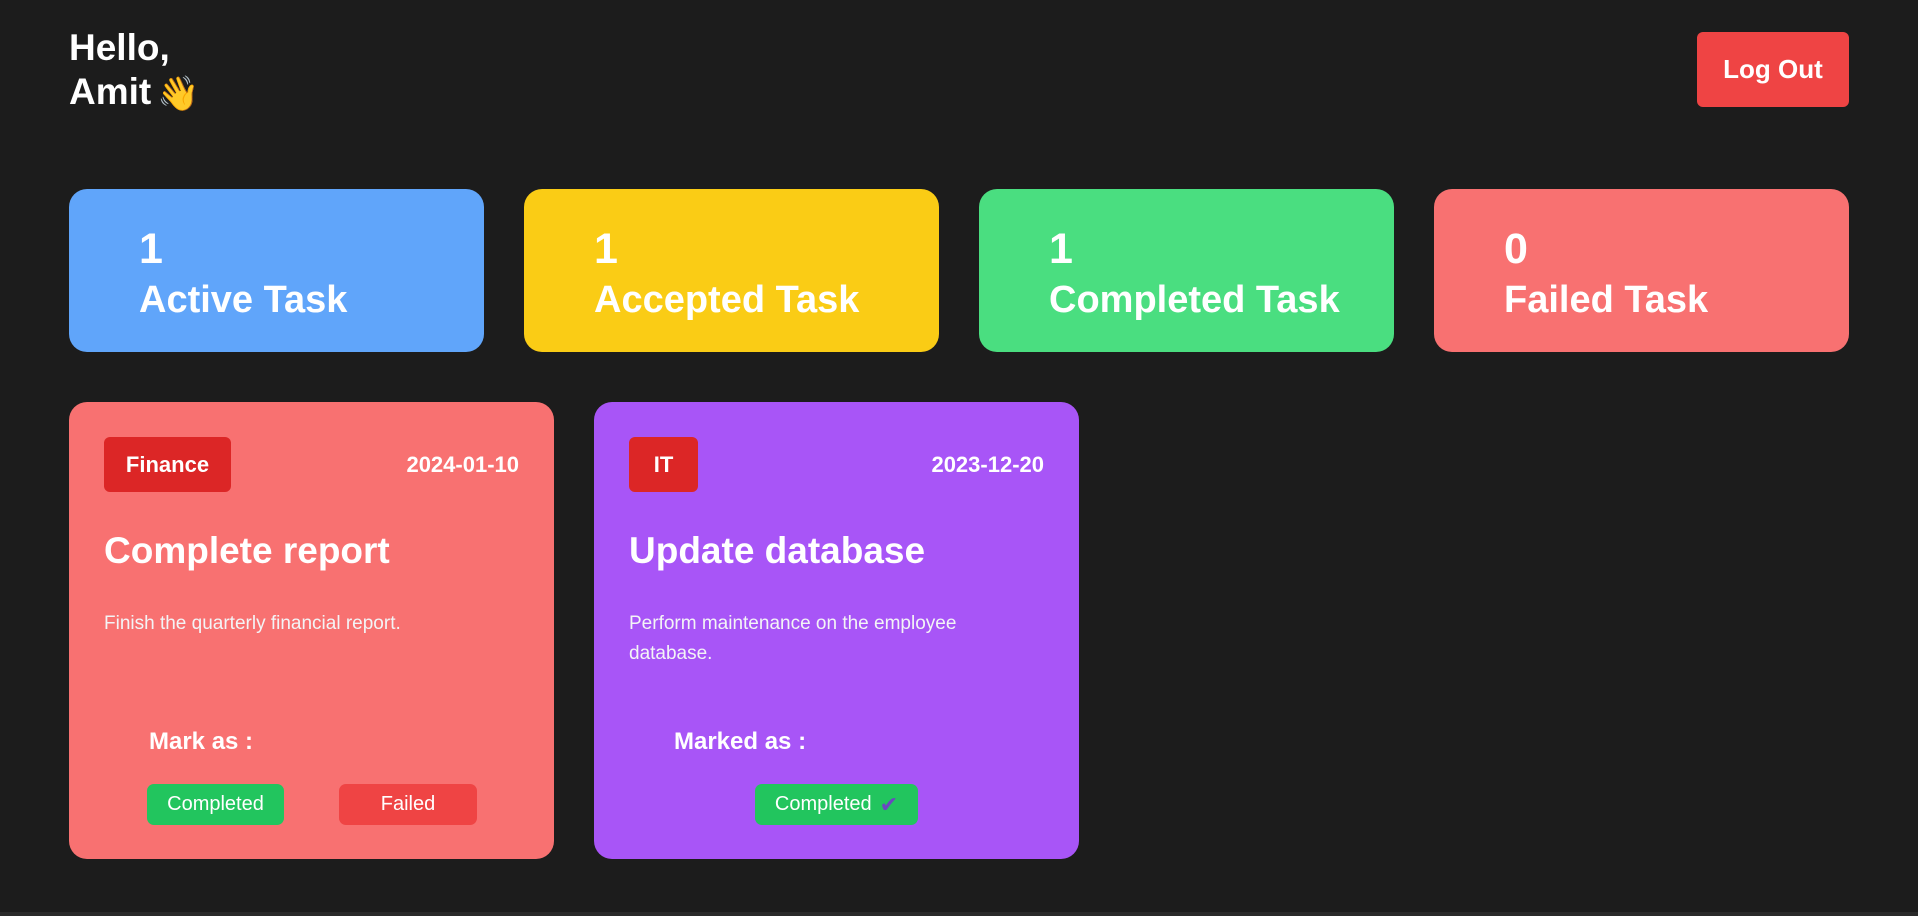 This screenshot has height=916, width=1918. I want to click on stat-count: 0, so click(1516, 249).